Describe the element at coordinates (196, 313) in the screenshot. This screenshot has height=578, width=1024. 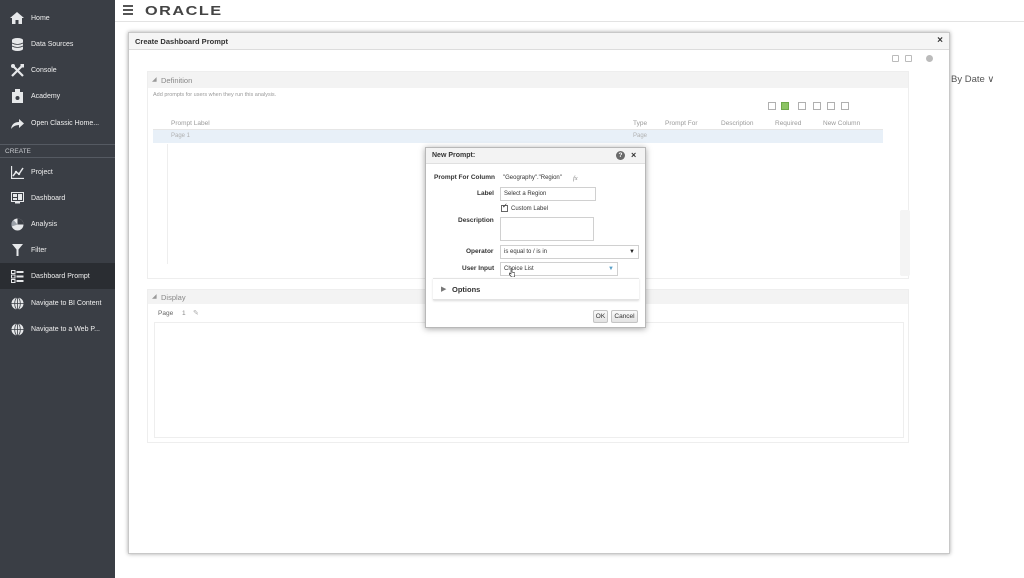
I see `pencil-icon: ✎` at that location.